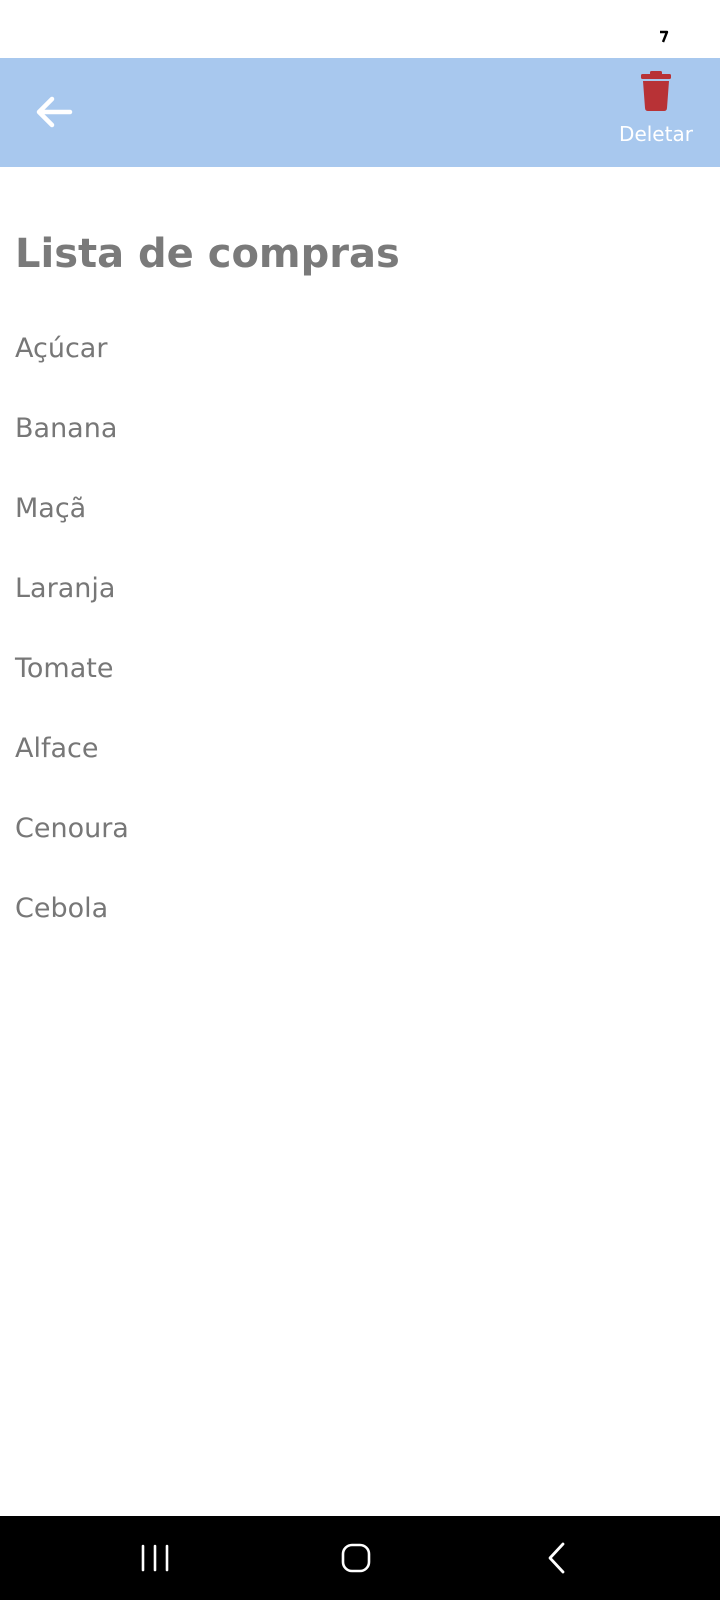  What do you see at coordinates (360, 828) in the screenshot?
I see `list-item: Cenoura` at bounding box center [360, 828].